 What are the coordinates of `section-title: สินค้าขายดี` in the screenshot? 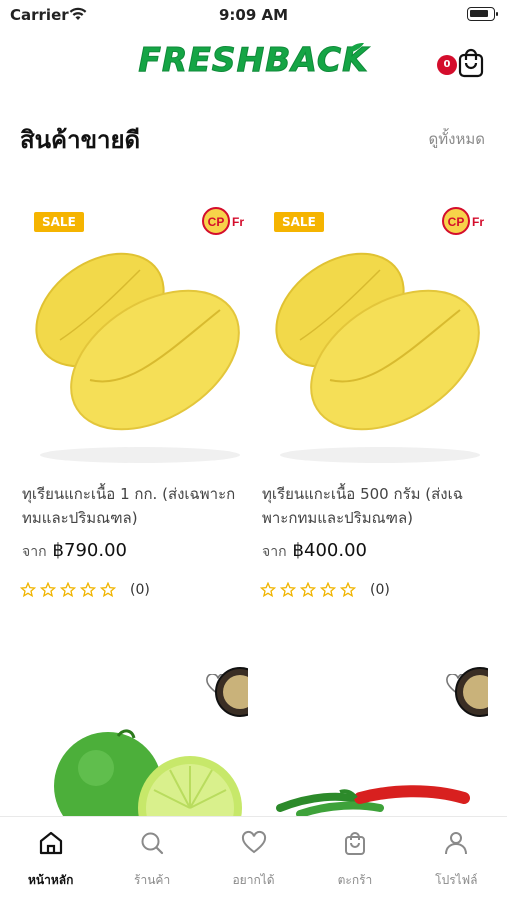 It's located at (80, 140).